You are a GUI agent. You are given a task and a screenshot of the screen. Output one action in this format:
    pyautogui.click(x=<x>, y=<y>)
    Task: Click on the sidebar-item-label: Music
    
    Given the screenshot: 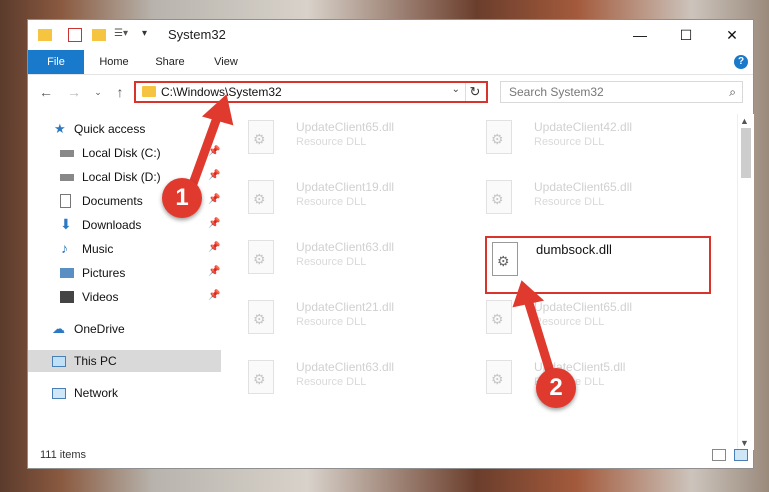 What is the action you would take?
    pyautogui.click(x=98, y=249)
    